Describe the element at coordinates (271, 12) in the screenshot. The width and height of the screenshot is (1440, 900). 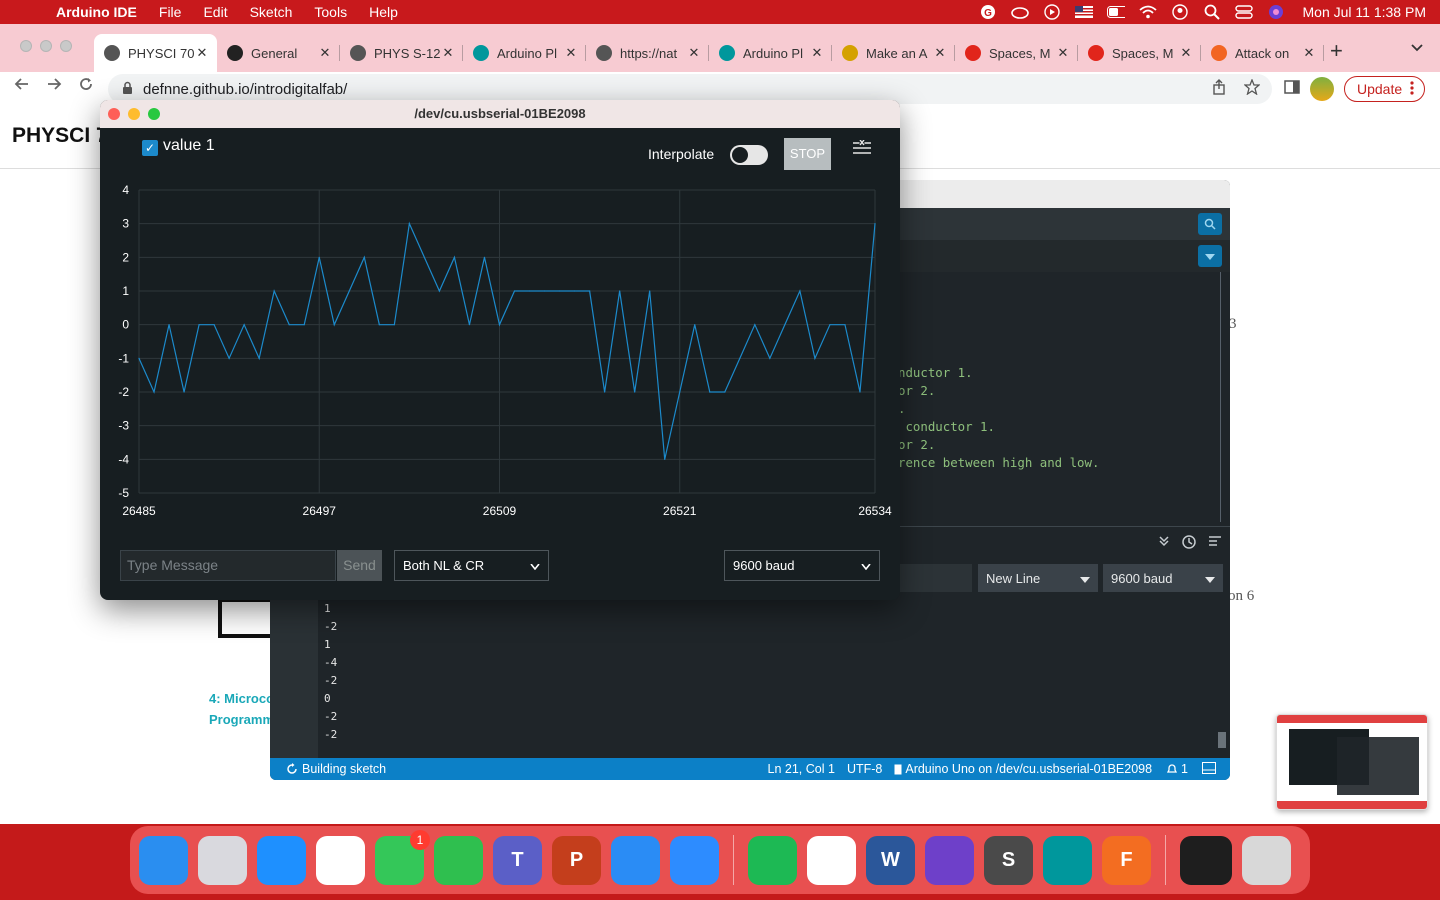
I see `menu-sketch: Sketch` at that location.